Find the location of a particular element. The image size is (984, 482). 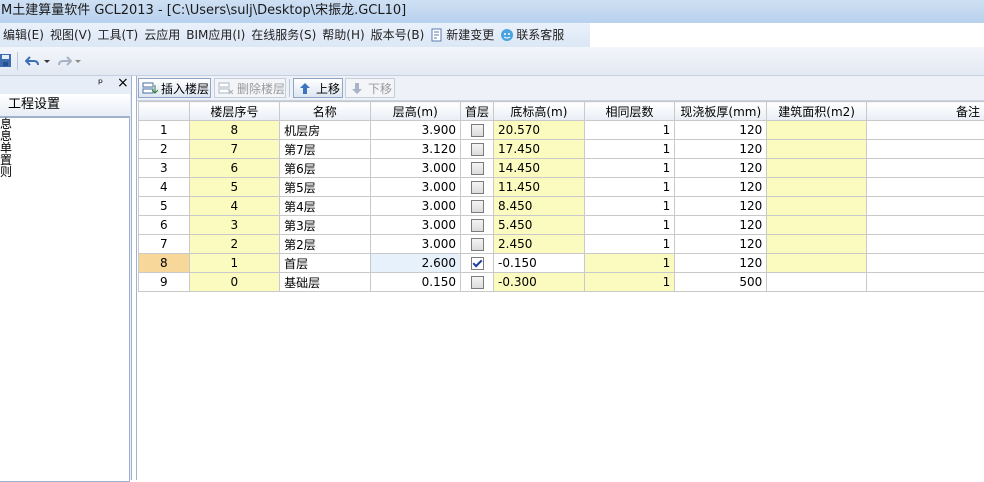

floor-height-cell: 3.900 is located at coordinates (415, 130).